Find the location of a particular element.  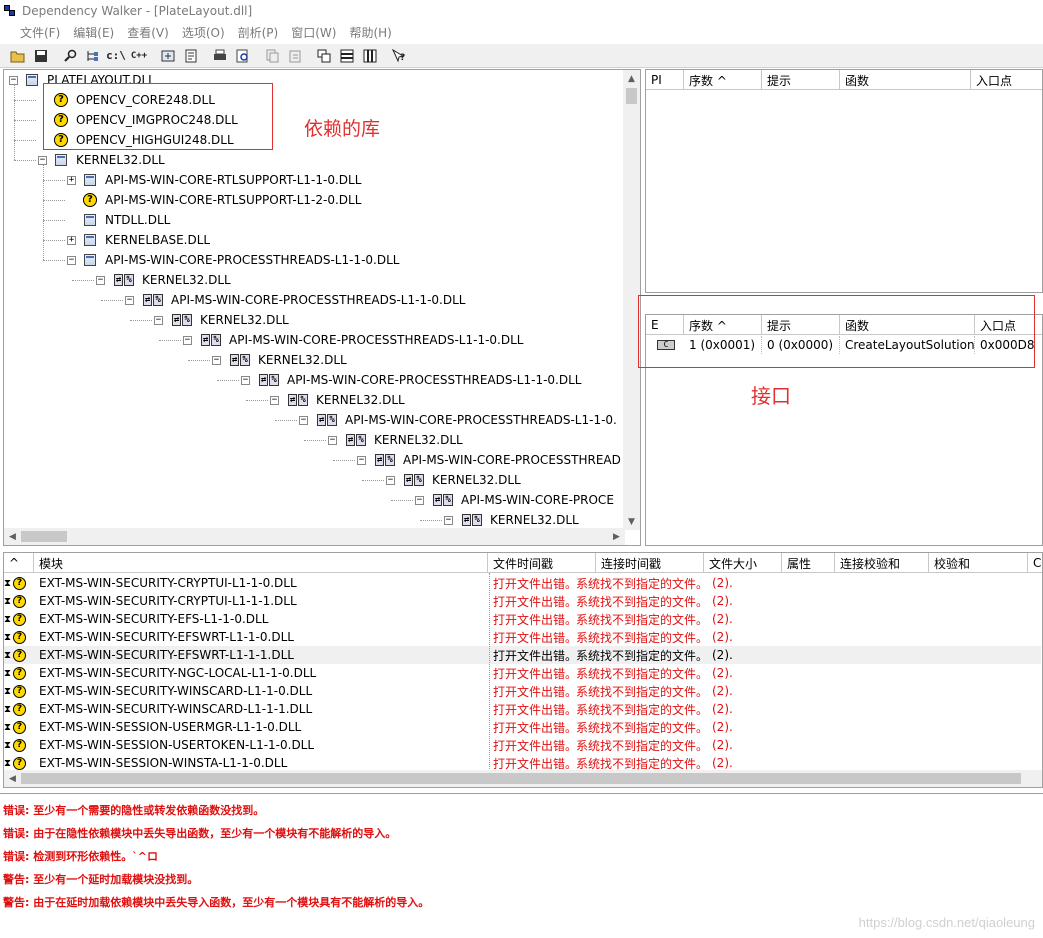

column-header: 文件大小 is located at coordinates (743, 563).